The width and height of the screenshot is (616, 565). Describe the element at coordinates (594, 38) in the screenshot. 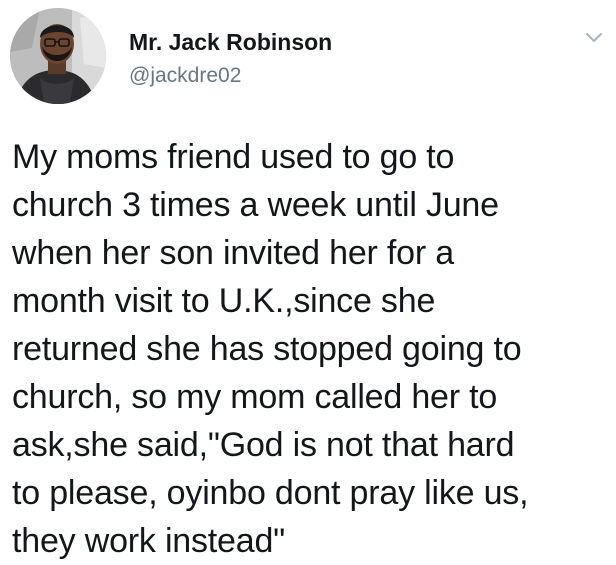

I see `chevron-down-icon` at that location.